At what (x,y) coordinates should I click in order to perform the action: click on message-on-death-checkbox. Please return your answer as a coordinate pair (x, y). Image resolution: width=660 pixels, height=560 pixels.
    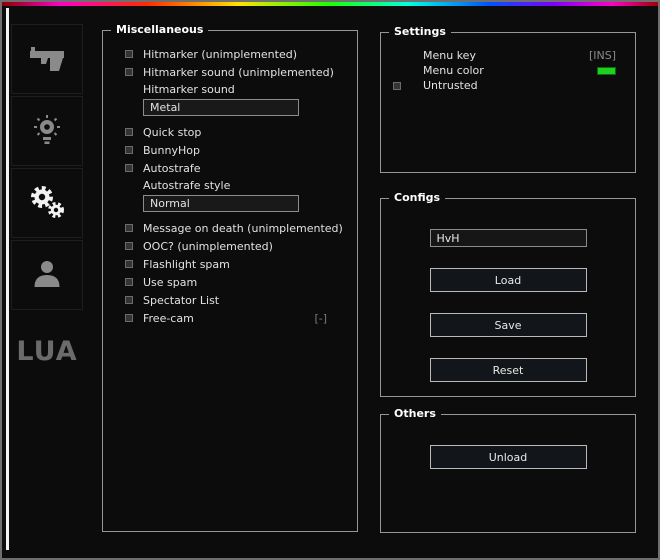
    Looking at the image, I should click on (129, 228).